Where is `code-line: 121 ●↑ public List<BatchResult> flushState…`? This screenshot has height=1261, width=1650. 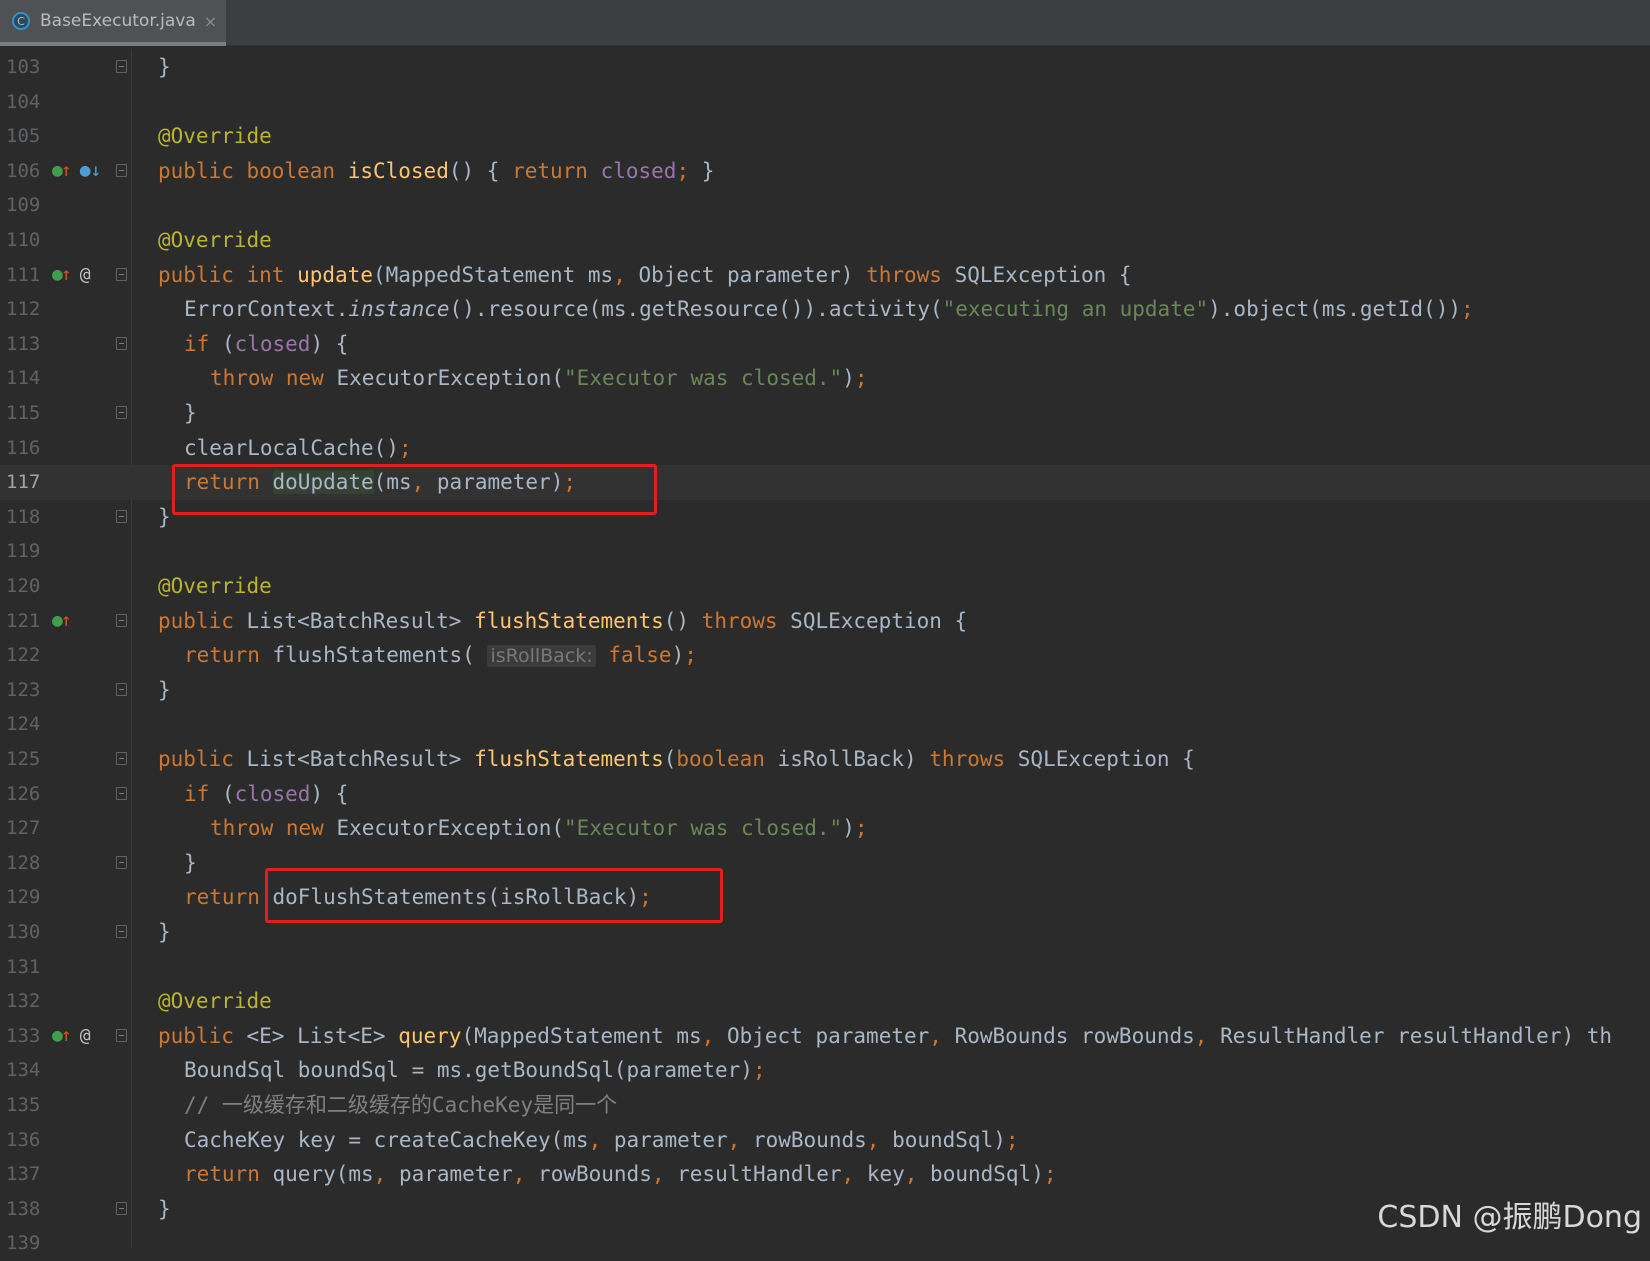 code-line: 121 ●↑ public List<BatchResult> flushState… is located at coordinates (825, 621).